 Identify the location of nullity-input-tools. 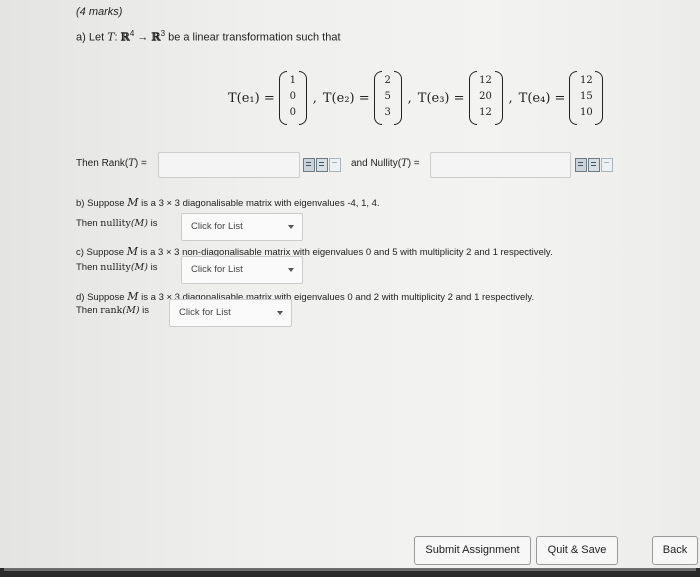
(594, 165).